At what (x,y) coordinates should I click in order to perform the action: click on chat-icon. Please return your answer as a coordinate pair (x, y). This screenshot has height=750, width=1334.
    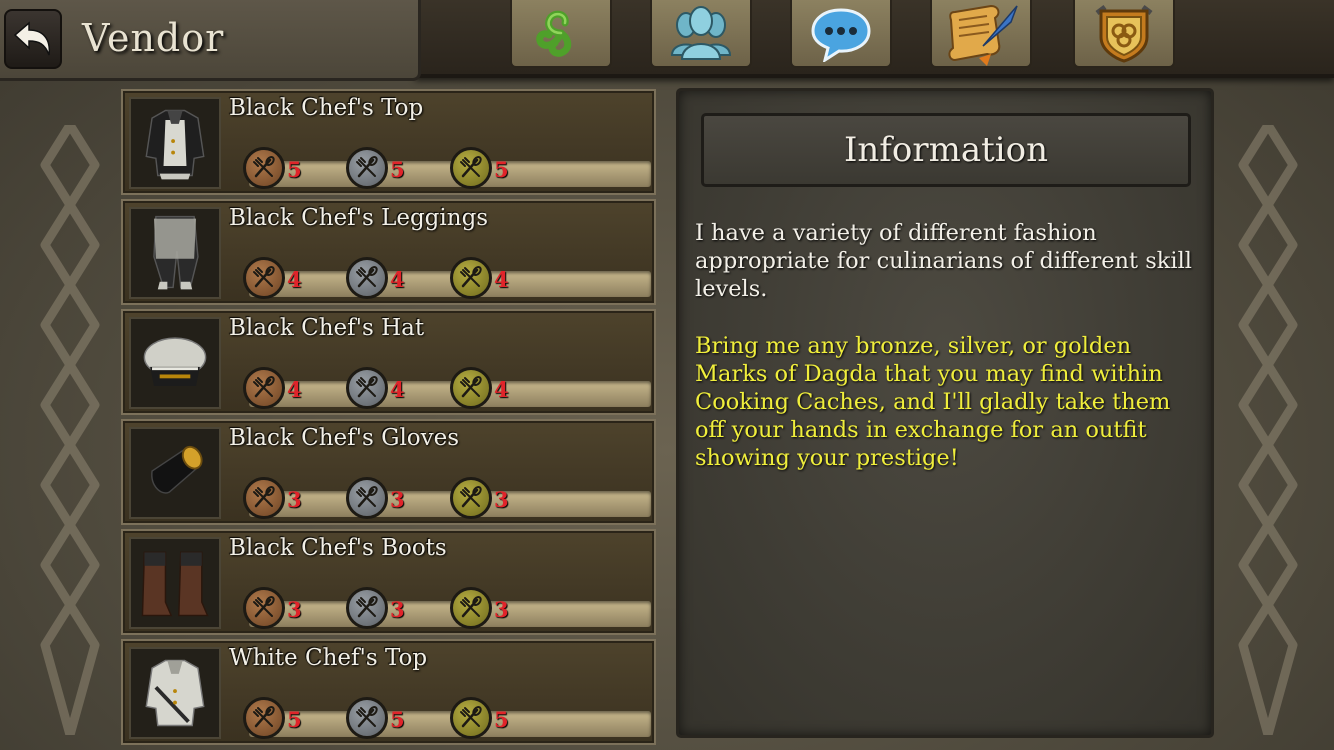
    Looking at the image, I should click on (841, 35).